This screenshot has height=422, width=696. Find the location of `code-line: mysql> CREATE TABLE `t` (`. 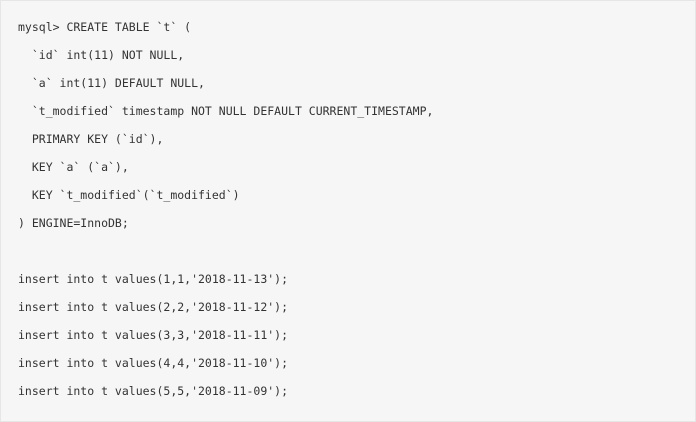

code-line: mysql> CREATE TABLE `t` ( is located at coordinates (105, 27).